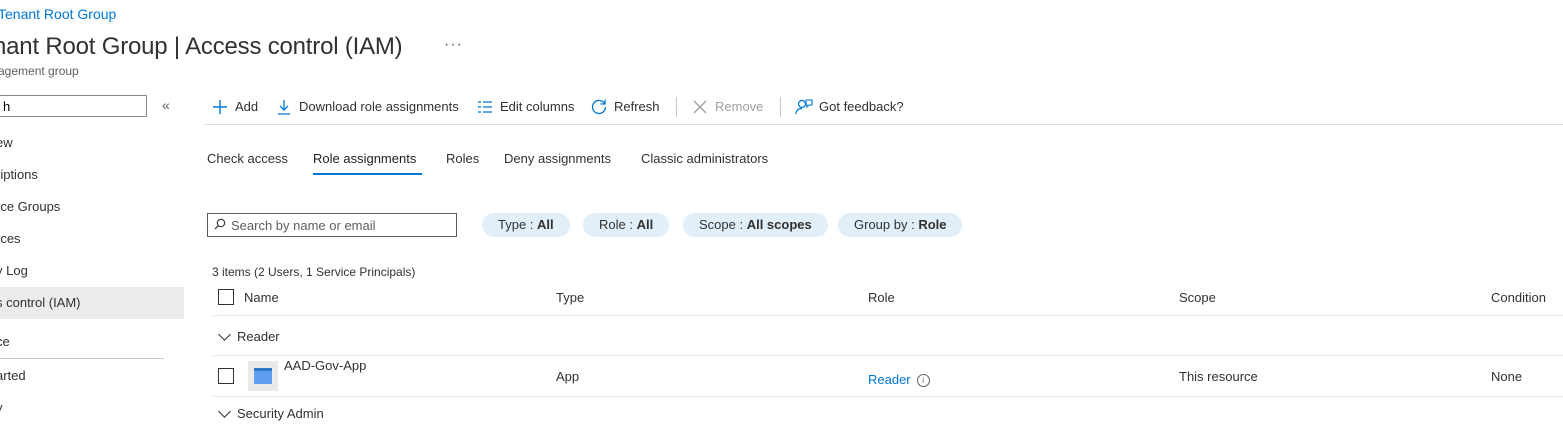 This screenshot has width=1563, height=424. Describe the element at coordinates (247, 106) in the screenshot. I see `add-label: Add` at that location.